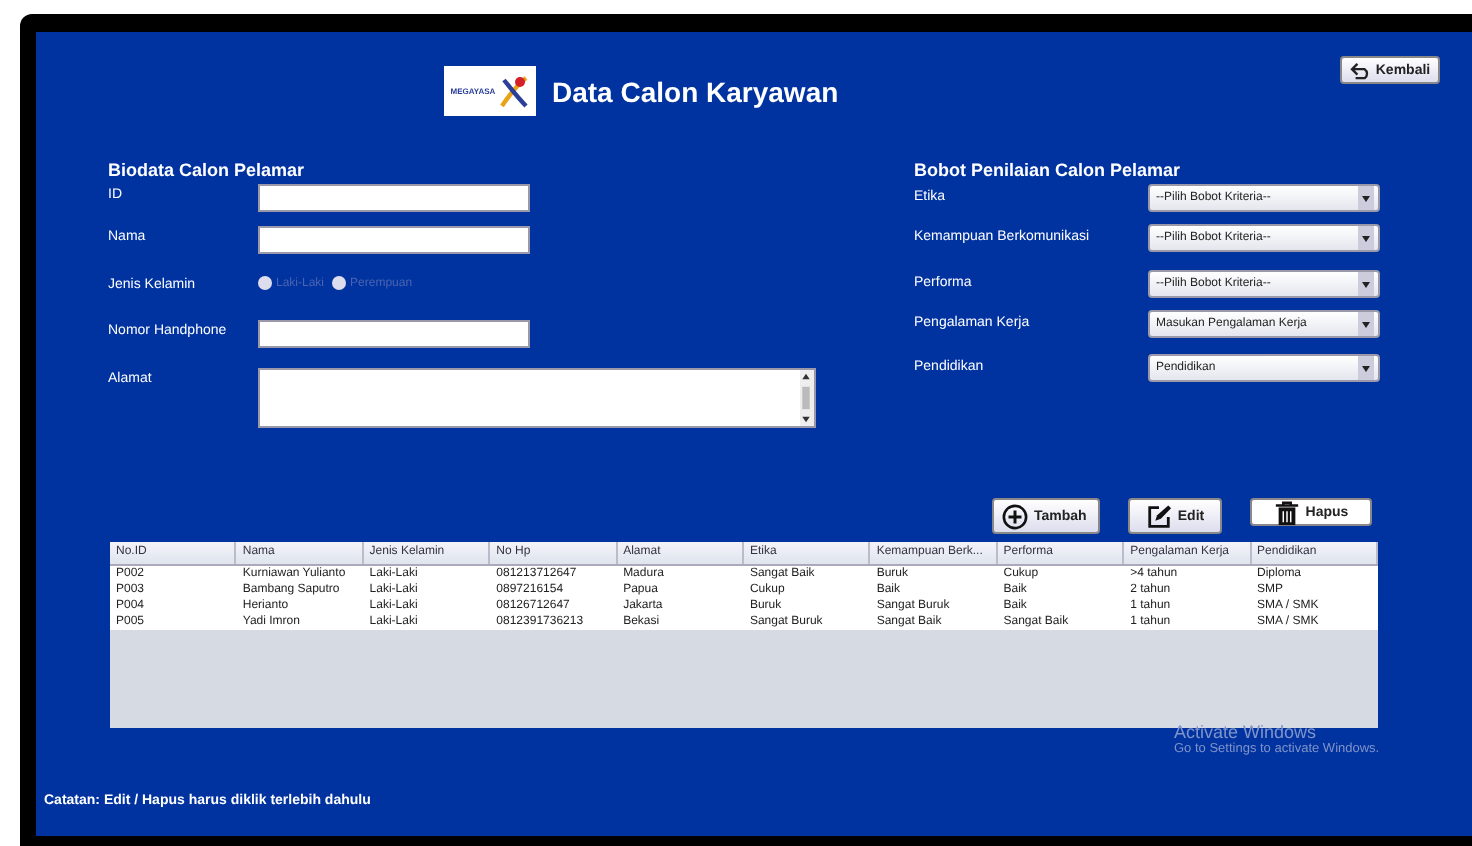 Image resolution: width=1472 pixels, height=846 pixels. Describe the element at coordinates (207, 172) in the screenshot. I see `section-heading: Biodata Calon Pelamar` at that location.